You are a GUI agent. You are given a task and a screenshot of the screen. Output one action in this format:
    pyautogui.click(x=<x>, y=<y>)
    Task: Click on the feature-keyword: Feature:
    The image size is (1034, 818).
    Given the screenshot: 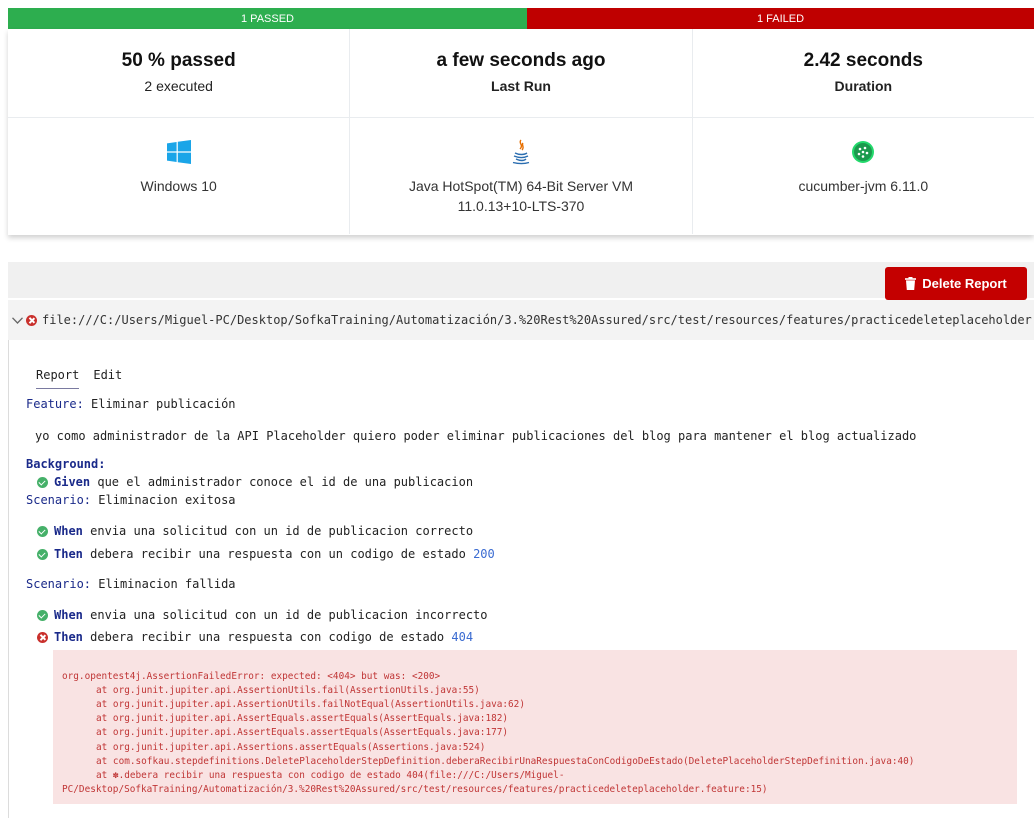 What is the action you would take?
    pyautogui.click(x=55, y=404)
    